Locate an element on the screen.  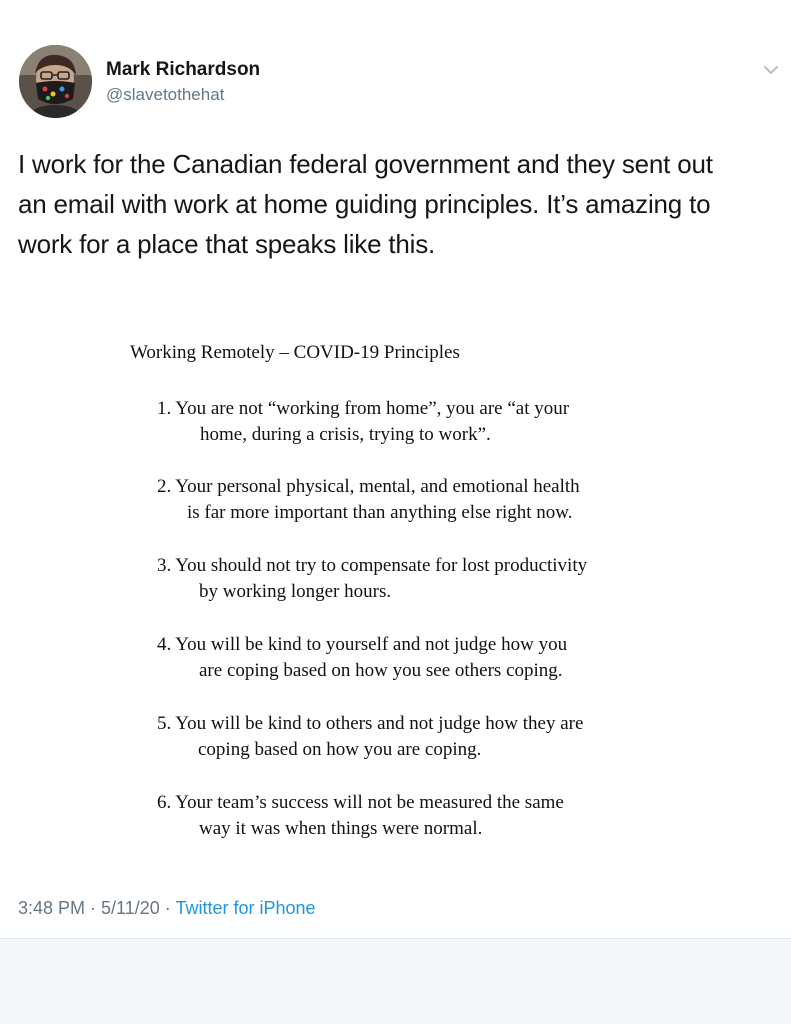
principle-line: home, during a crisis, trying to work”. is located at coordinates (345, 434).